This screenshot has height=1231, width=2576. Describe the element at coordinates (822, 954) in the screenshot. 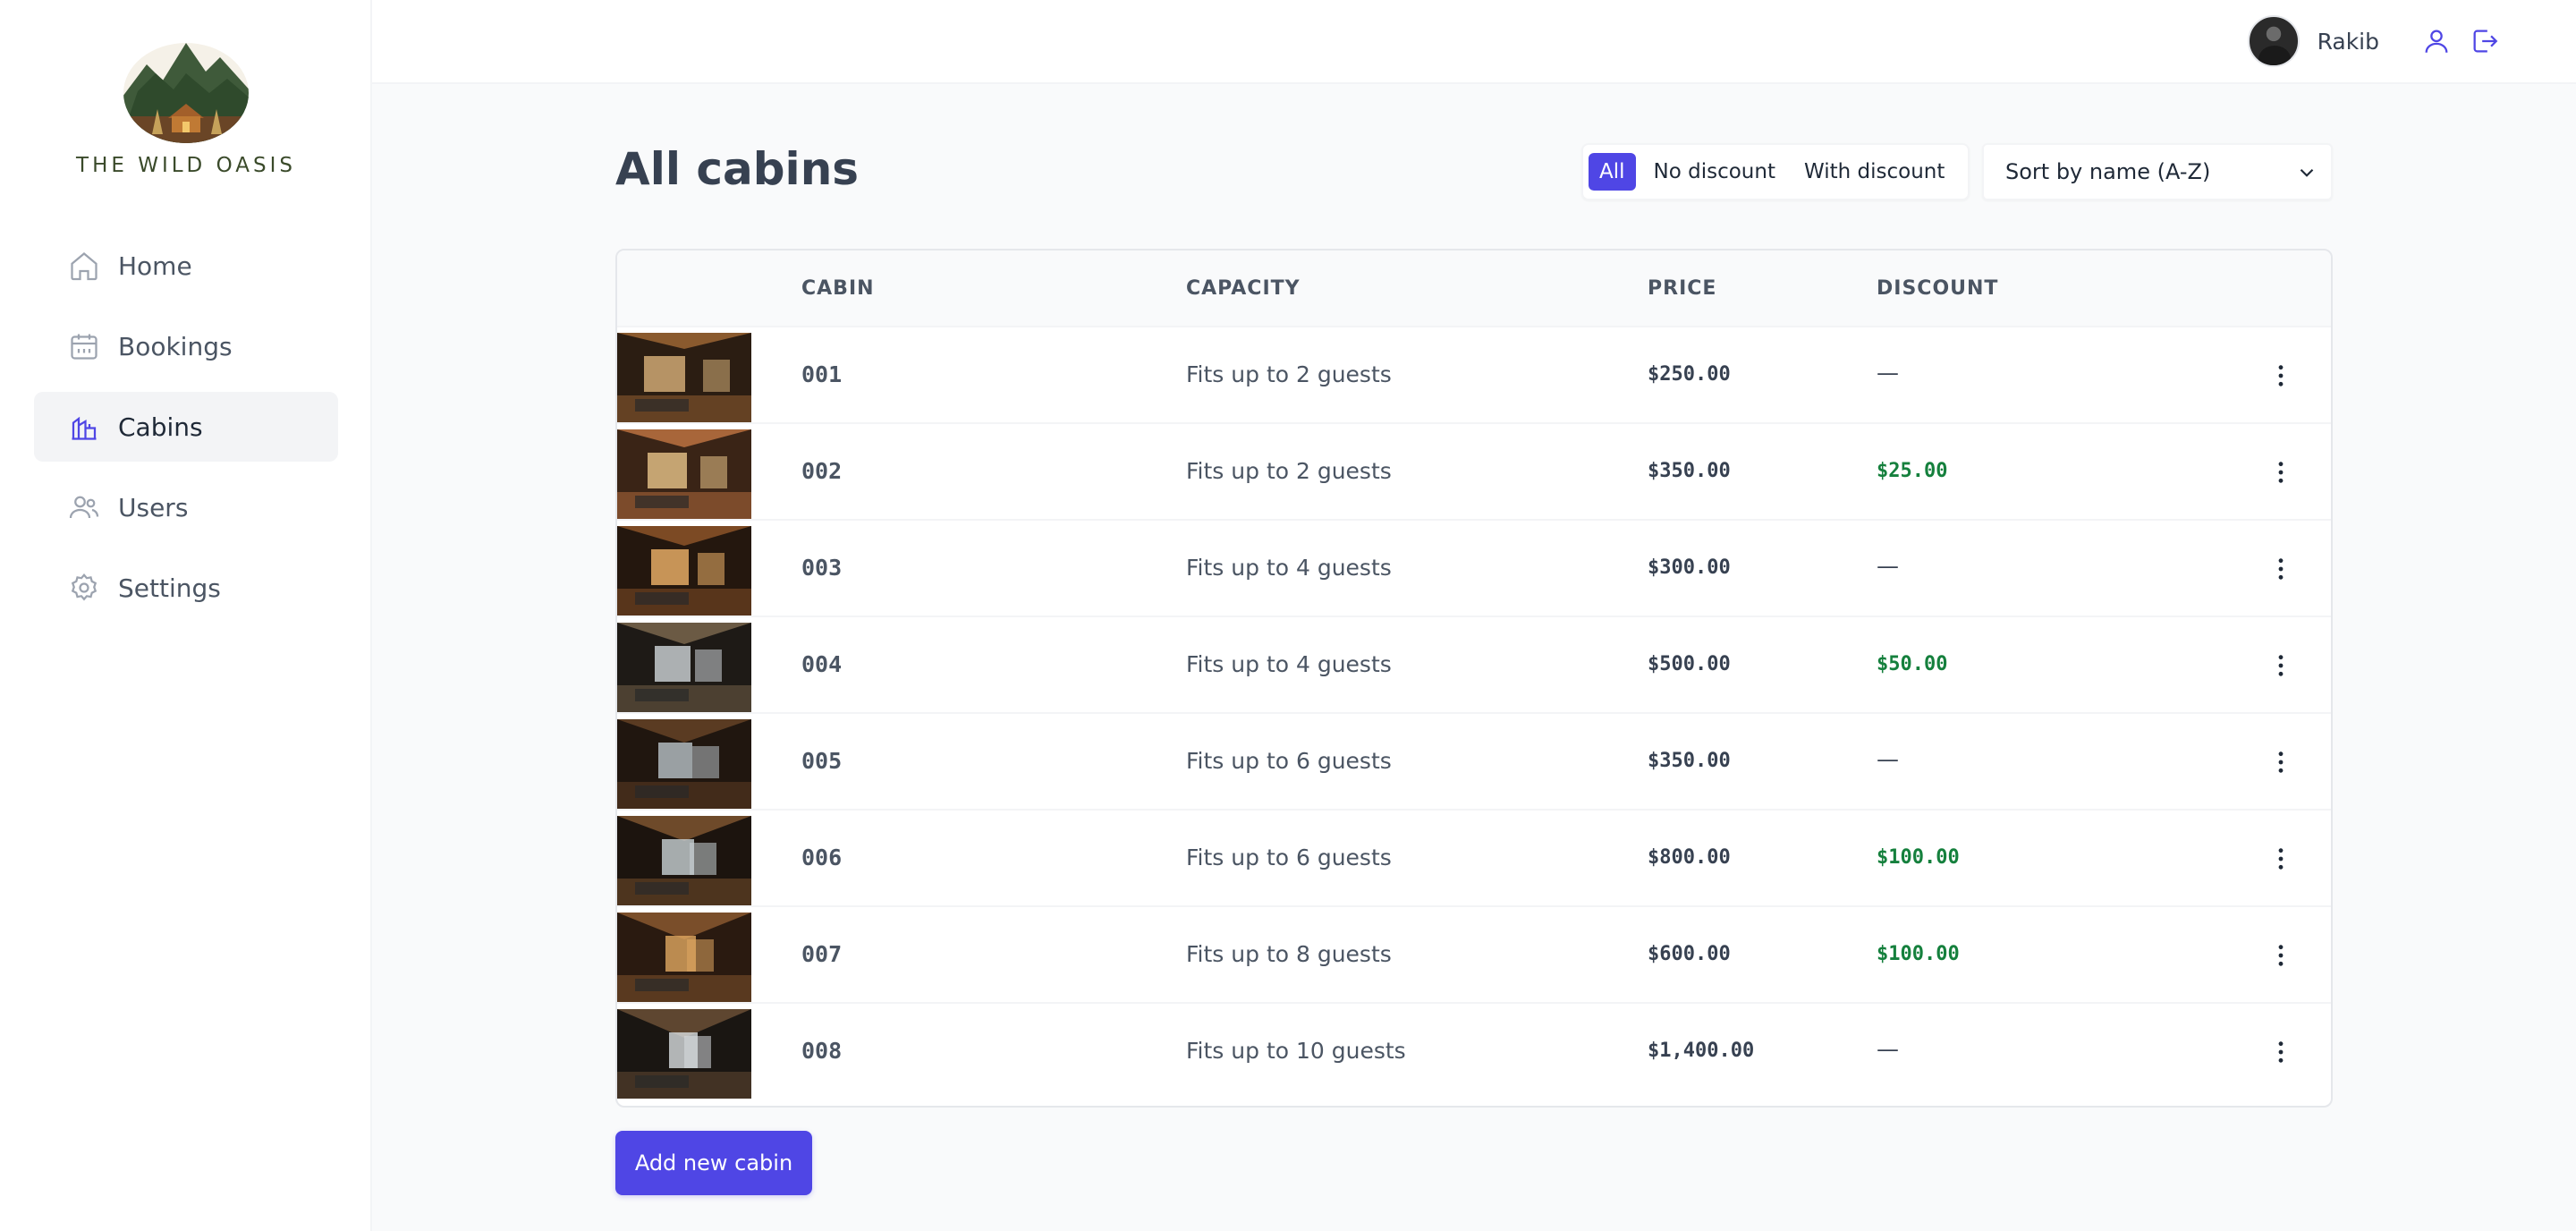

I see `cabin-name: 007` at that location.